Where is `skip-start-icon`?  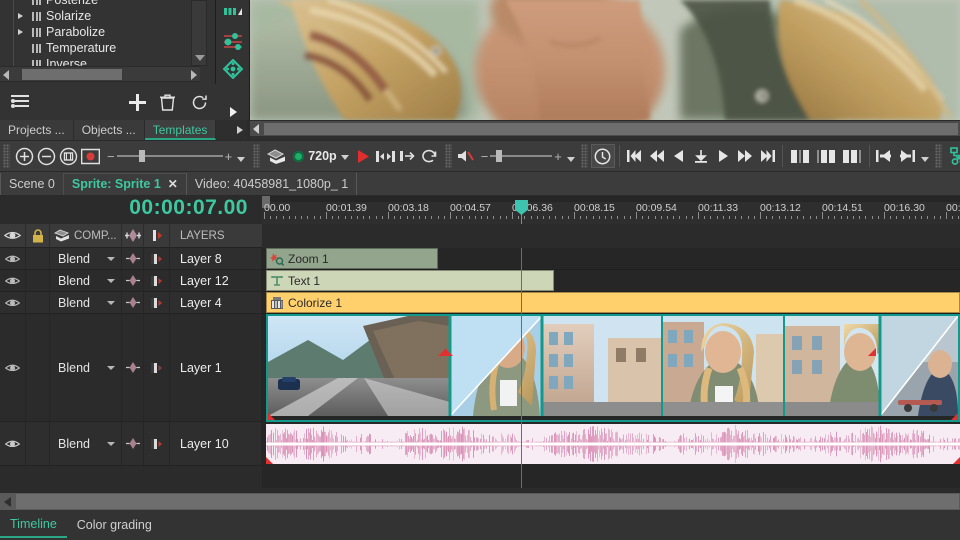
skip-start-icon is located at coordinates (635, 156).